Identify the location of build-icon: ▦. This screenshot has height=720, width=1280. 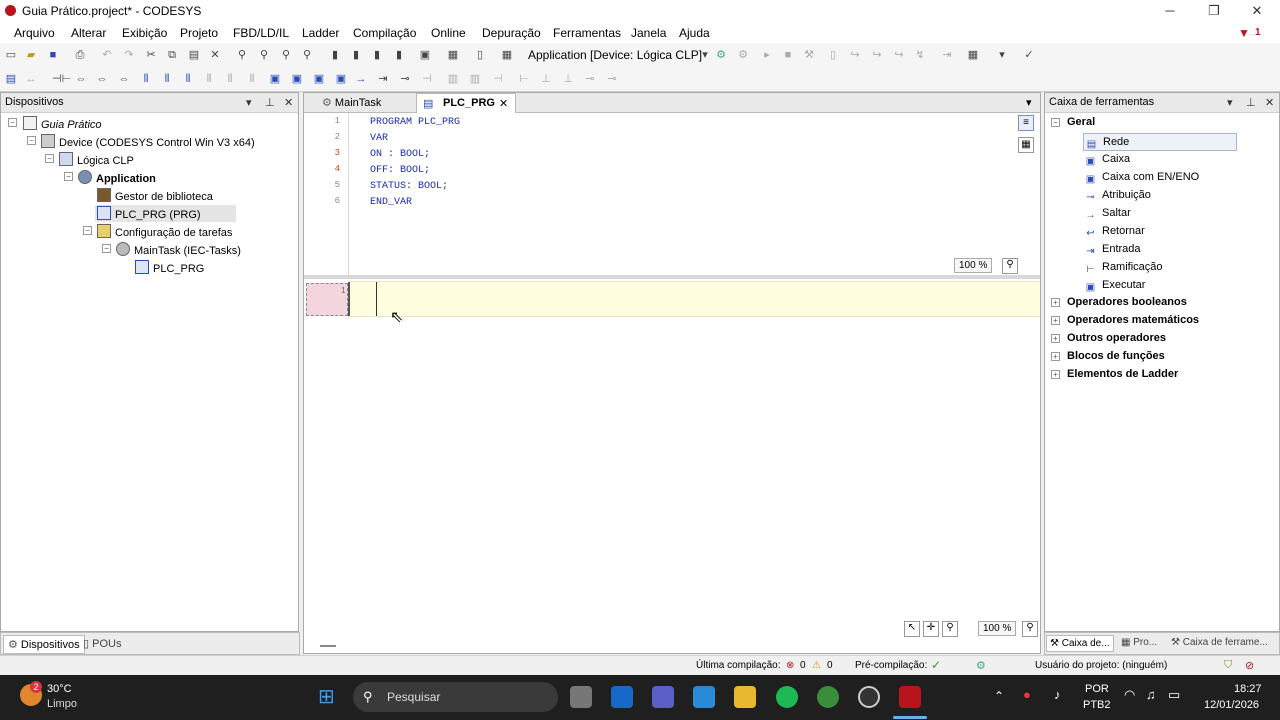
(507, 55).